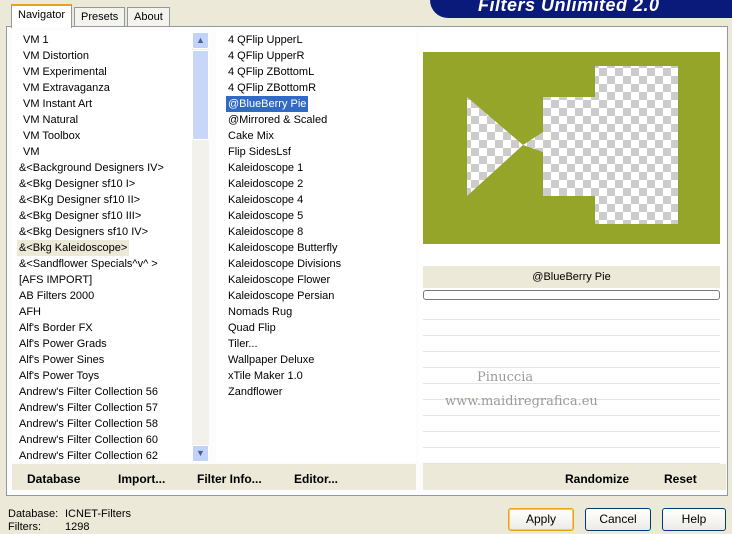 The image size is (732, 534). I want to click on preview-filter-name: @BlueBerry Pie, so click(571, 277).